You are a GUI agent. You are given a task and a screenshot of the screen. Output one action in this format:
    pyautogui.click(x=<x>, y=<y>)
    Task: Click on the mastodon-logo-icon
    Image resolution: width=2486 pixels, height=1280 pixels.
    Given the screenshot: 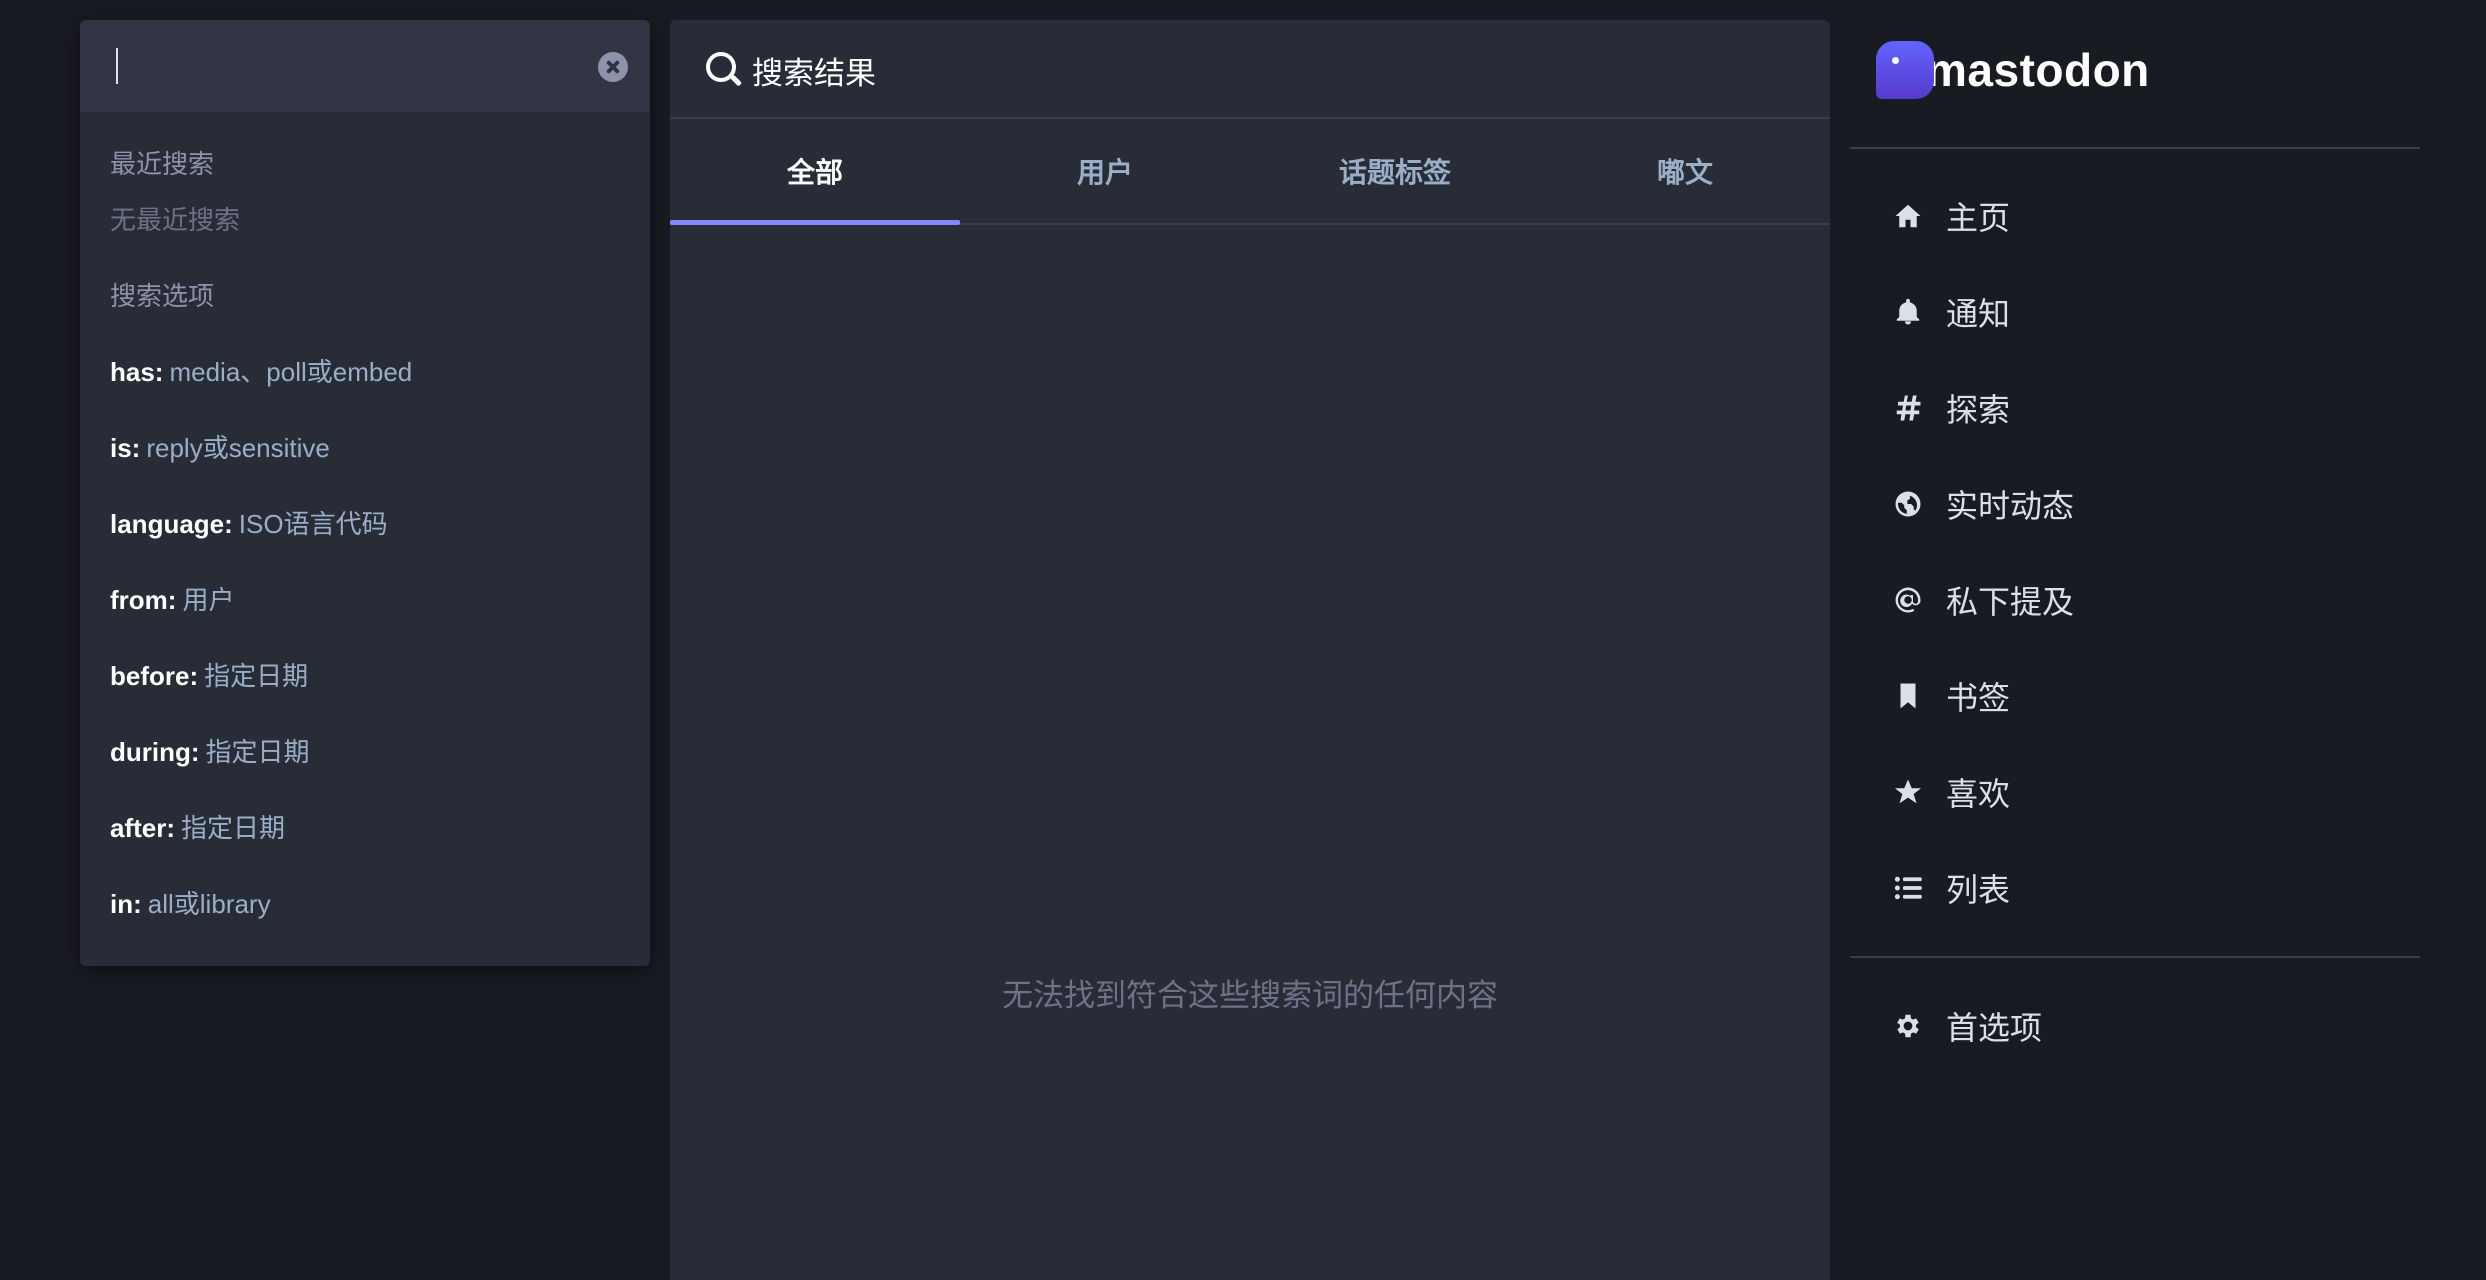 What is the action you would take?
    pyautogui.click(x=1905, y=70)
    